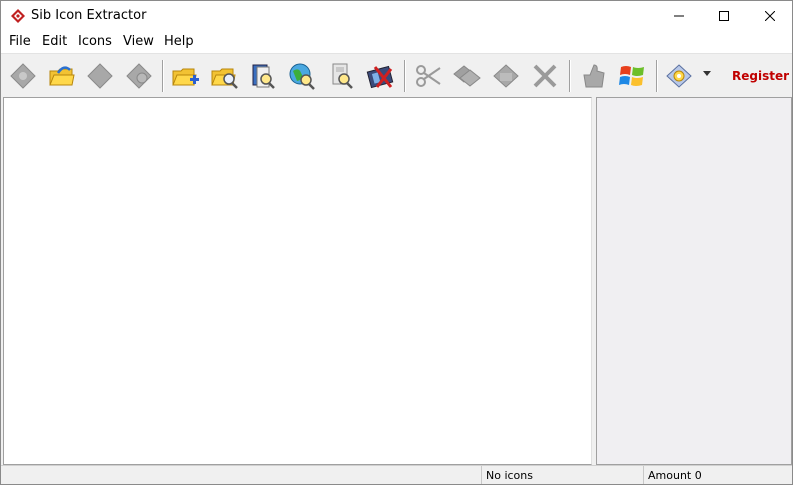 This screenshot has height=485, width=793. I want to click on rate-button, so click(593, 76).